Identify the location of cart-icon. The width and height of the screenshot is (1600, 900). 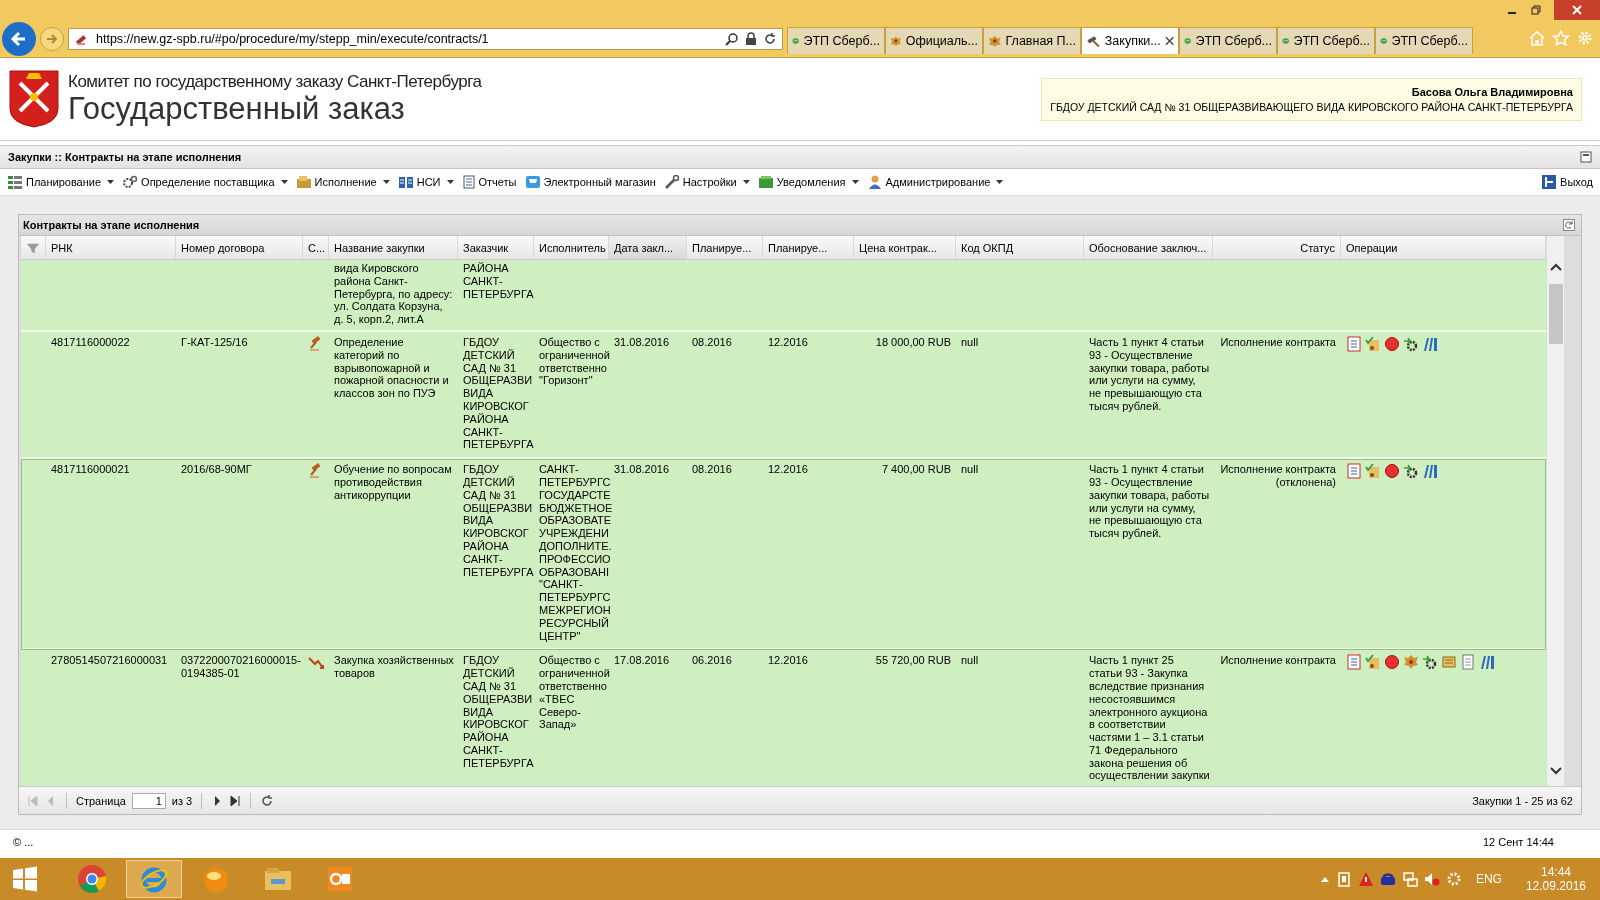
(532, 182).